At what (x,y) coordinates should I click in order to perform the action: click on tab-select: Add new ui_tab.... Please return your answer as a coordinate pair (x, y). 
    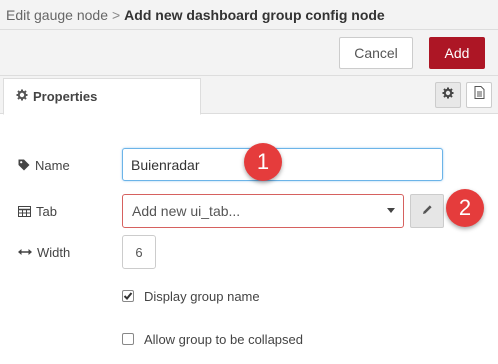
    Looking at the image, I should click on (263, 211).